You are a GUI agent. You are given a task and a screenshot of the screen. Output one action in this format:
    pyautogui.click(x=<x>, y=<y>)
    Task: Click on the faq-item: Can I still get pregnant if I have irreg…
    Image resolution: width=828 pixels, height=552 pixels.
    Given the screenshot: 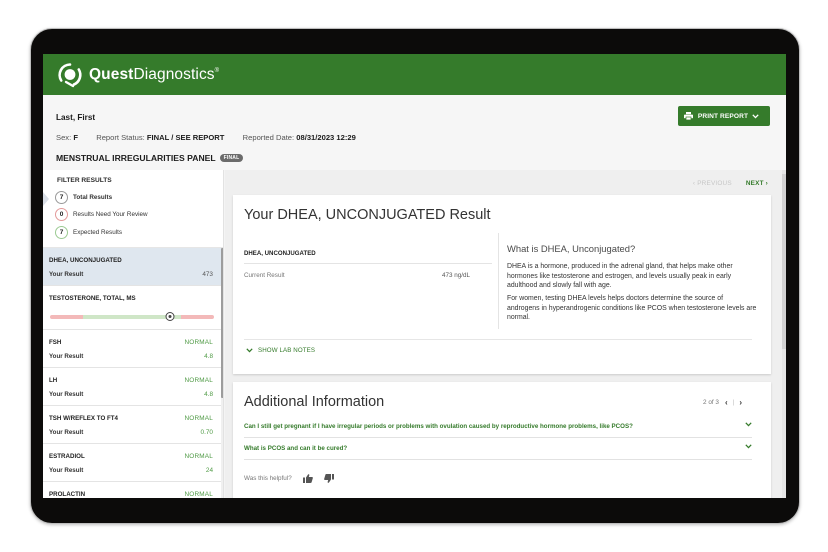 What is the action you would take?
    pyautogui.click(x=498, y=427)
    